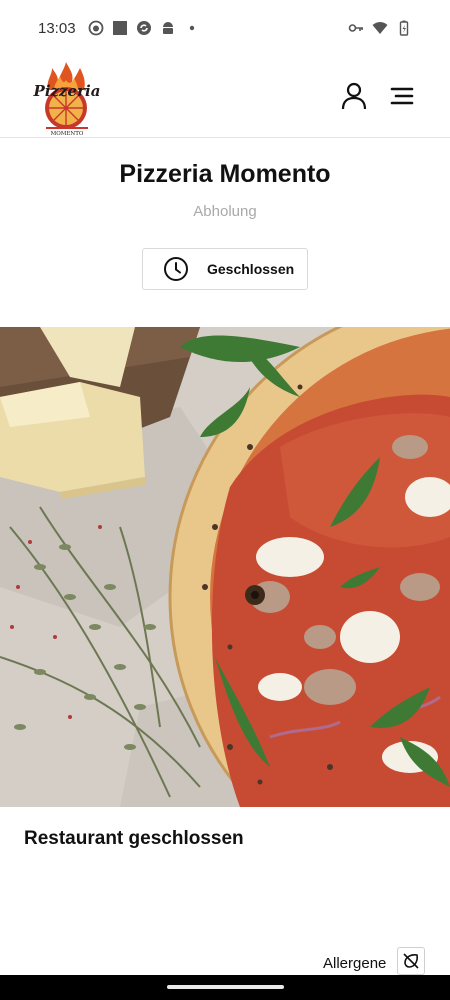 The height and width of the screenshot is (1000, 450). Describe the element at coordinates (354, 96) in the screenshot. I see `user-icon` at that location.